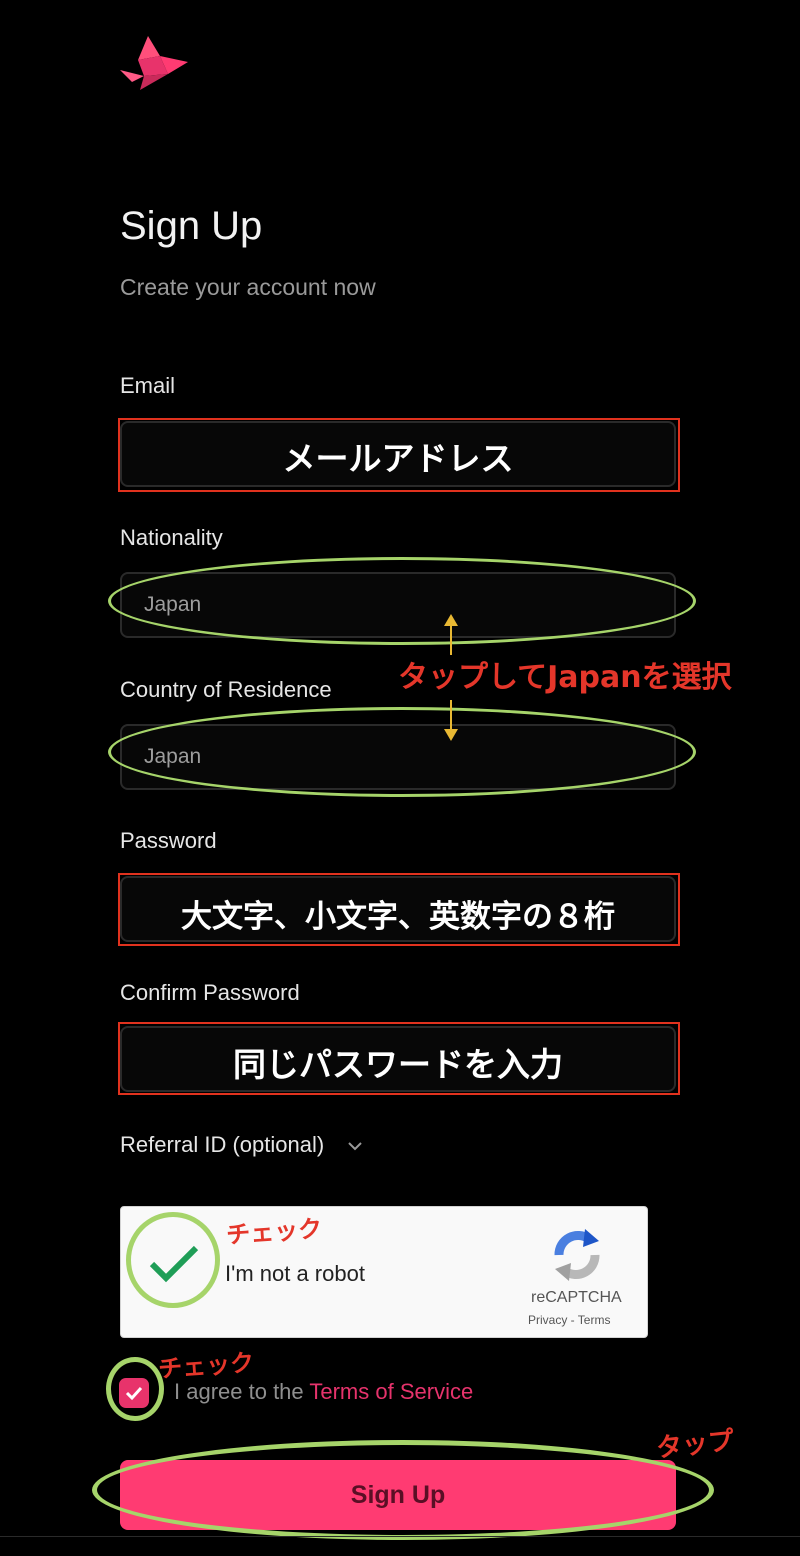 The height and width of the screenshot is (1556, 800). I want to click on chevron-down-icon, so click(355, 1146).